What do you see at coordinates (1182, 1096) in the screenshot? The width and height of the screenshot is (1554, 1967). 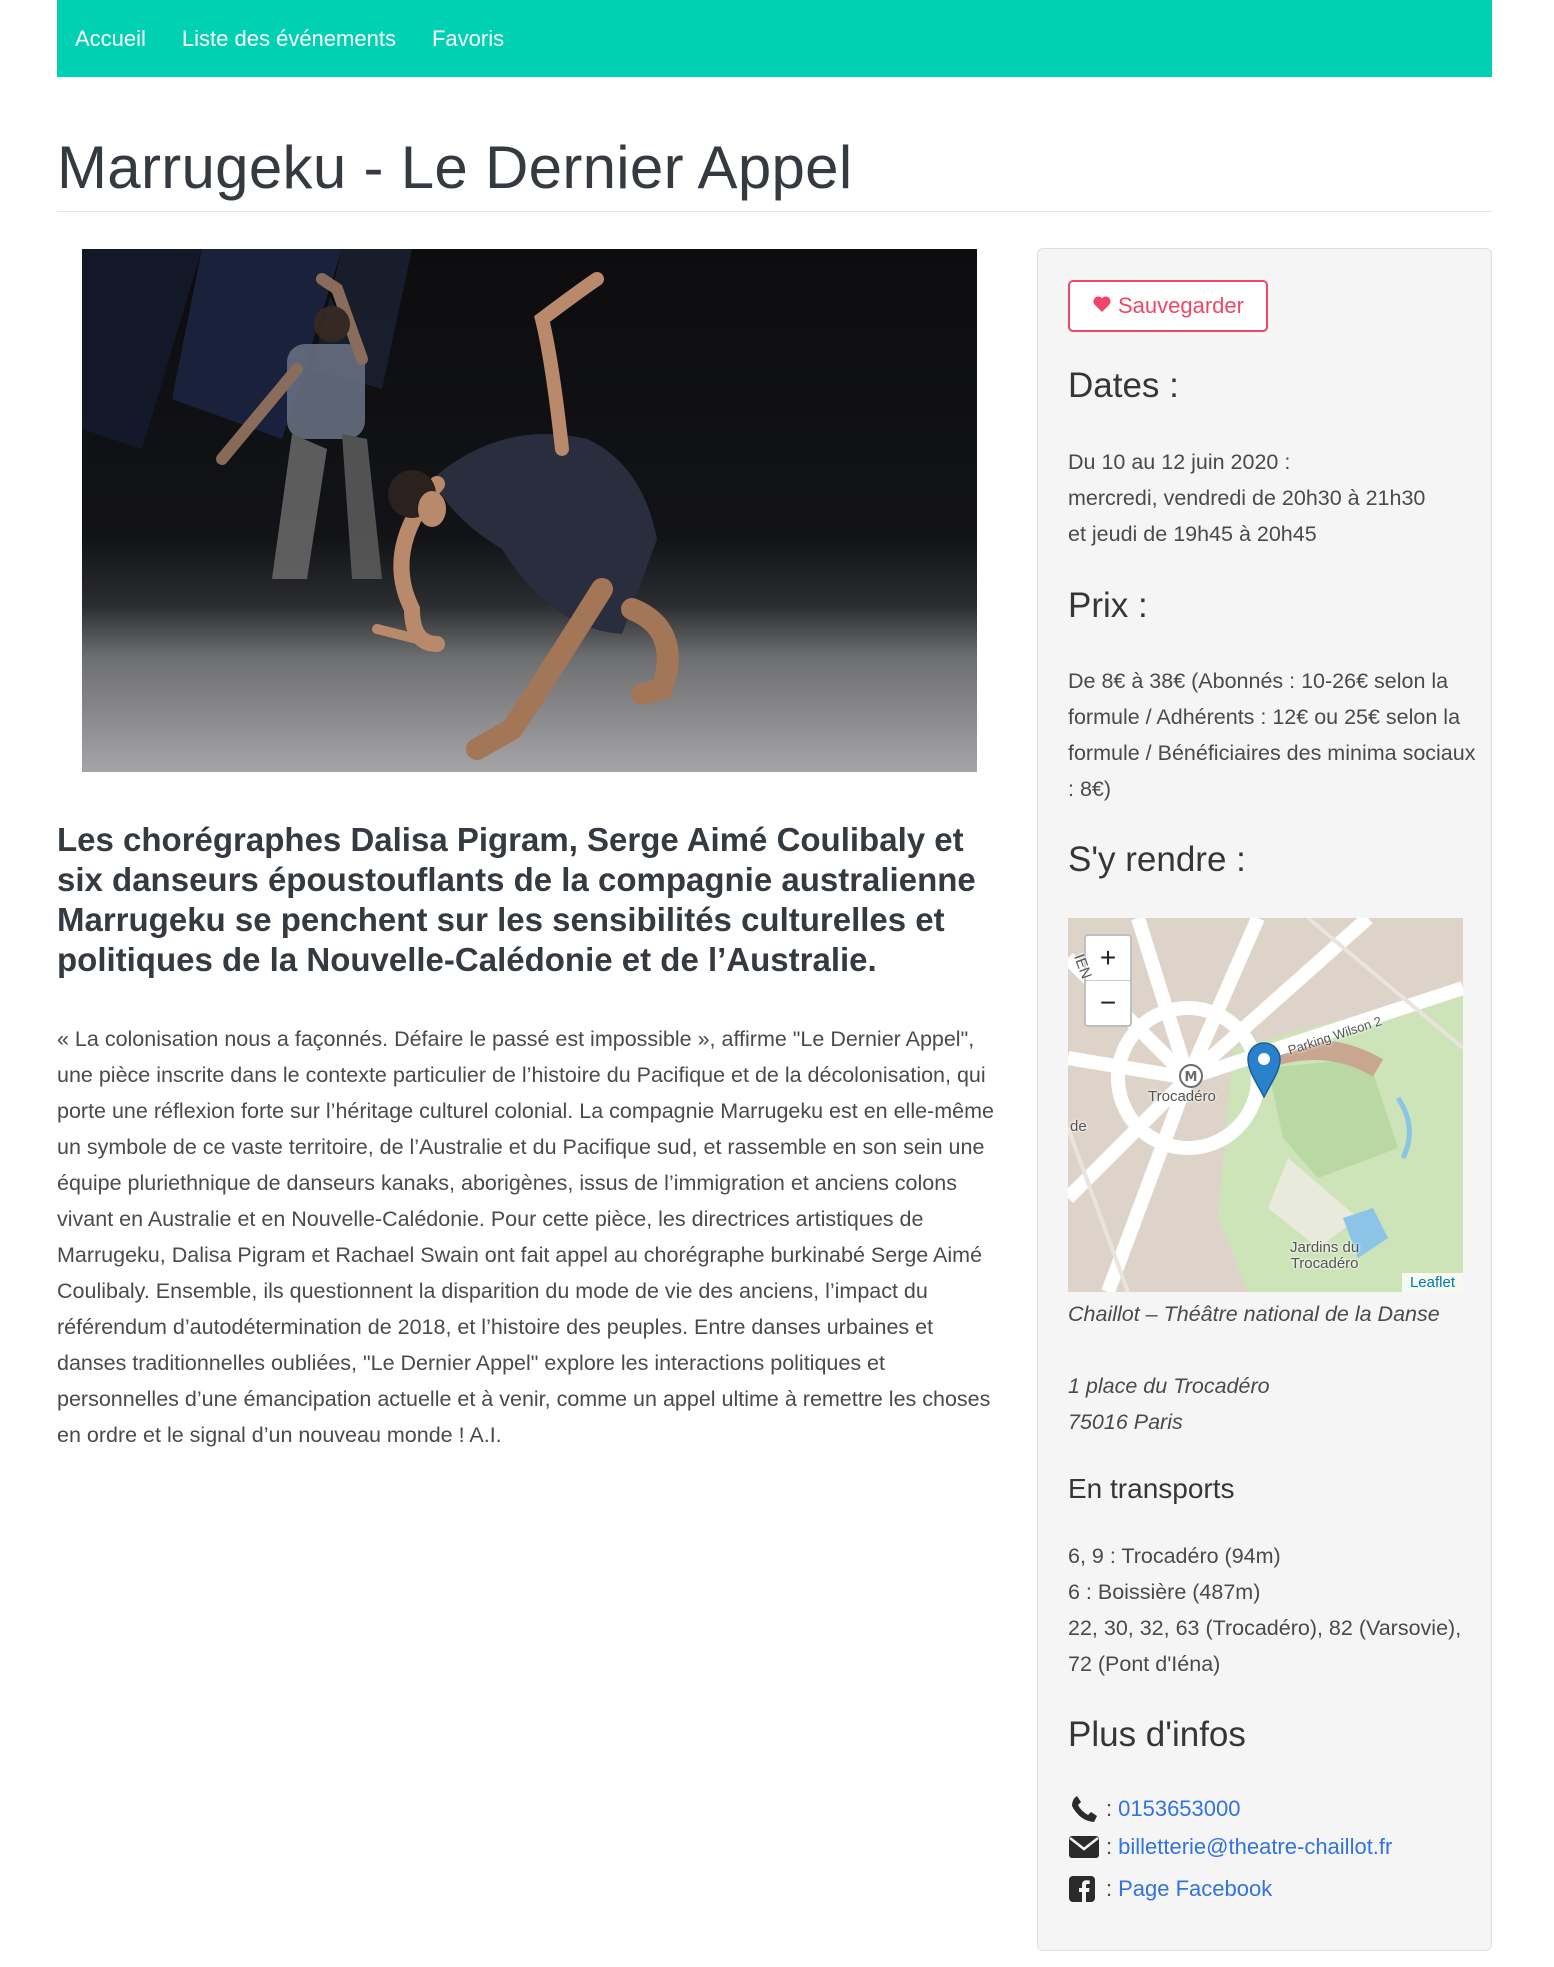 I see `map-label-station: Trocadéro` at bounding box center [1182, 1096].